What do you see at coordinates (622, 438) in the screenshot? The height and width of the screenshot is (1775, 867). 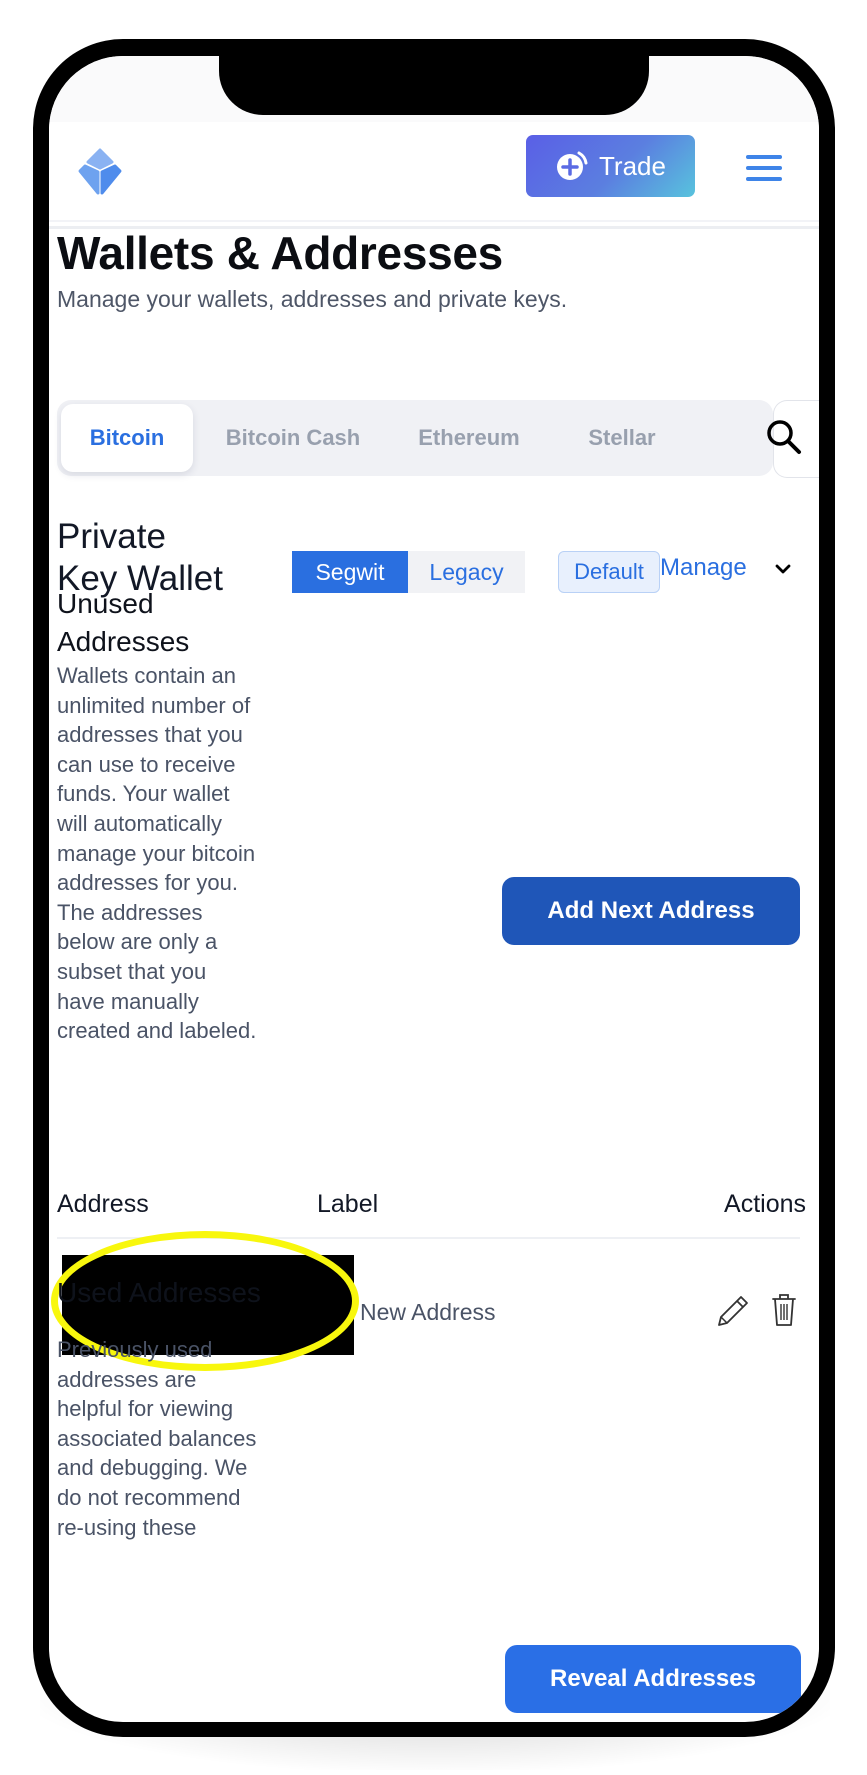 I see `tab-stellar: Stellar` at bounding box center [622, 438].